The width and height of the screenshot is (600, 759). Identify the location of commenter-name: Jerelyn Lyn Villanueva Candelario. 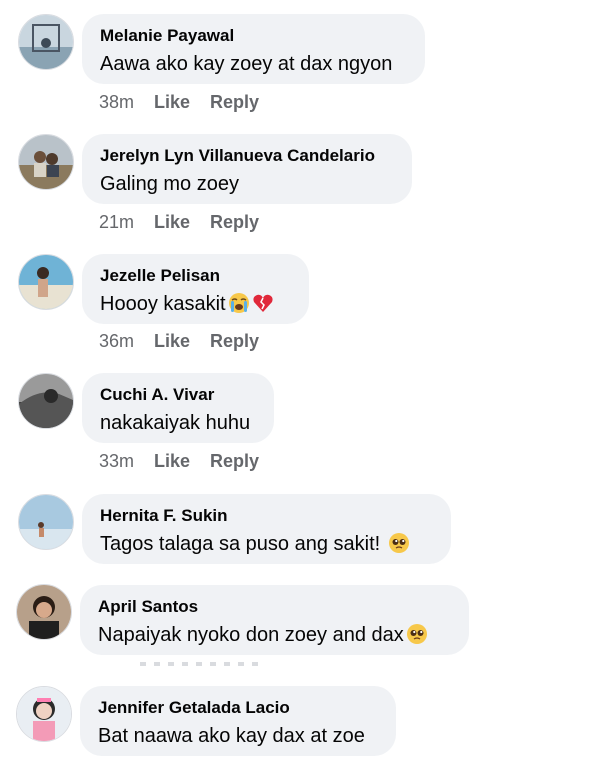
(247, 156).